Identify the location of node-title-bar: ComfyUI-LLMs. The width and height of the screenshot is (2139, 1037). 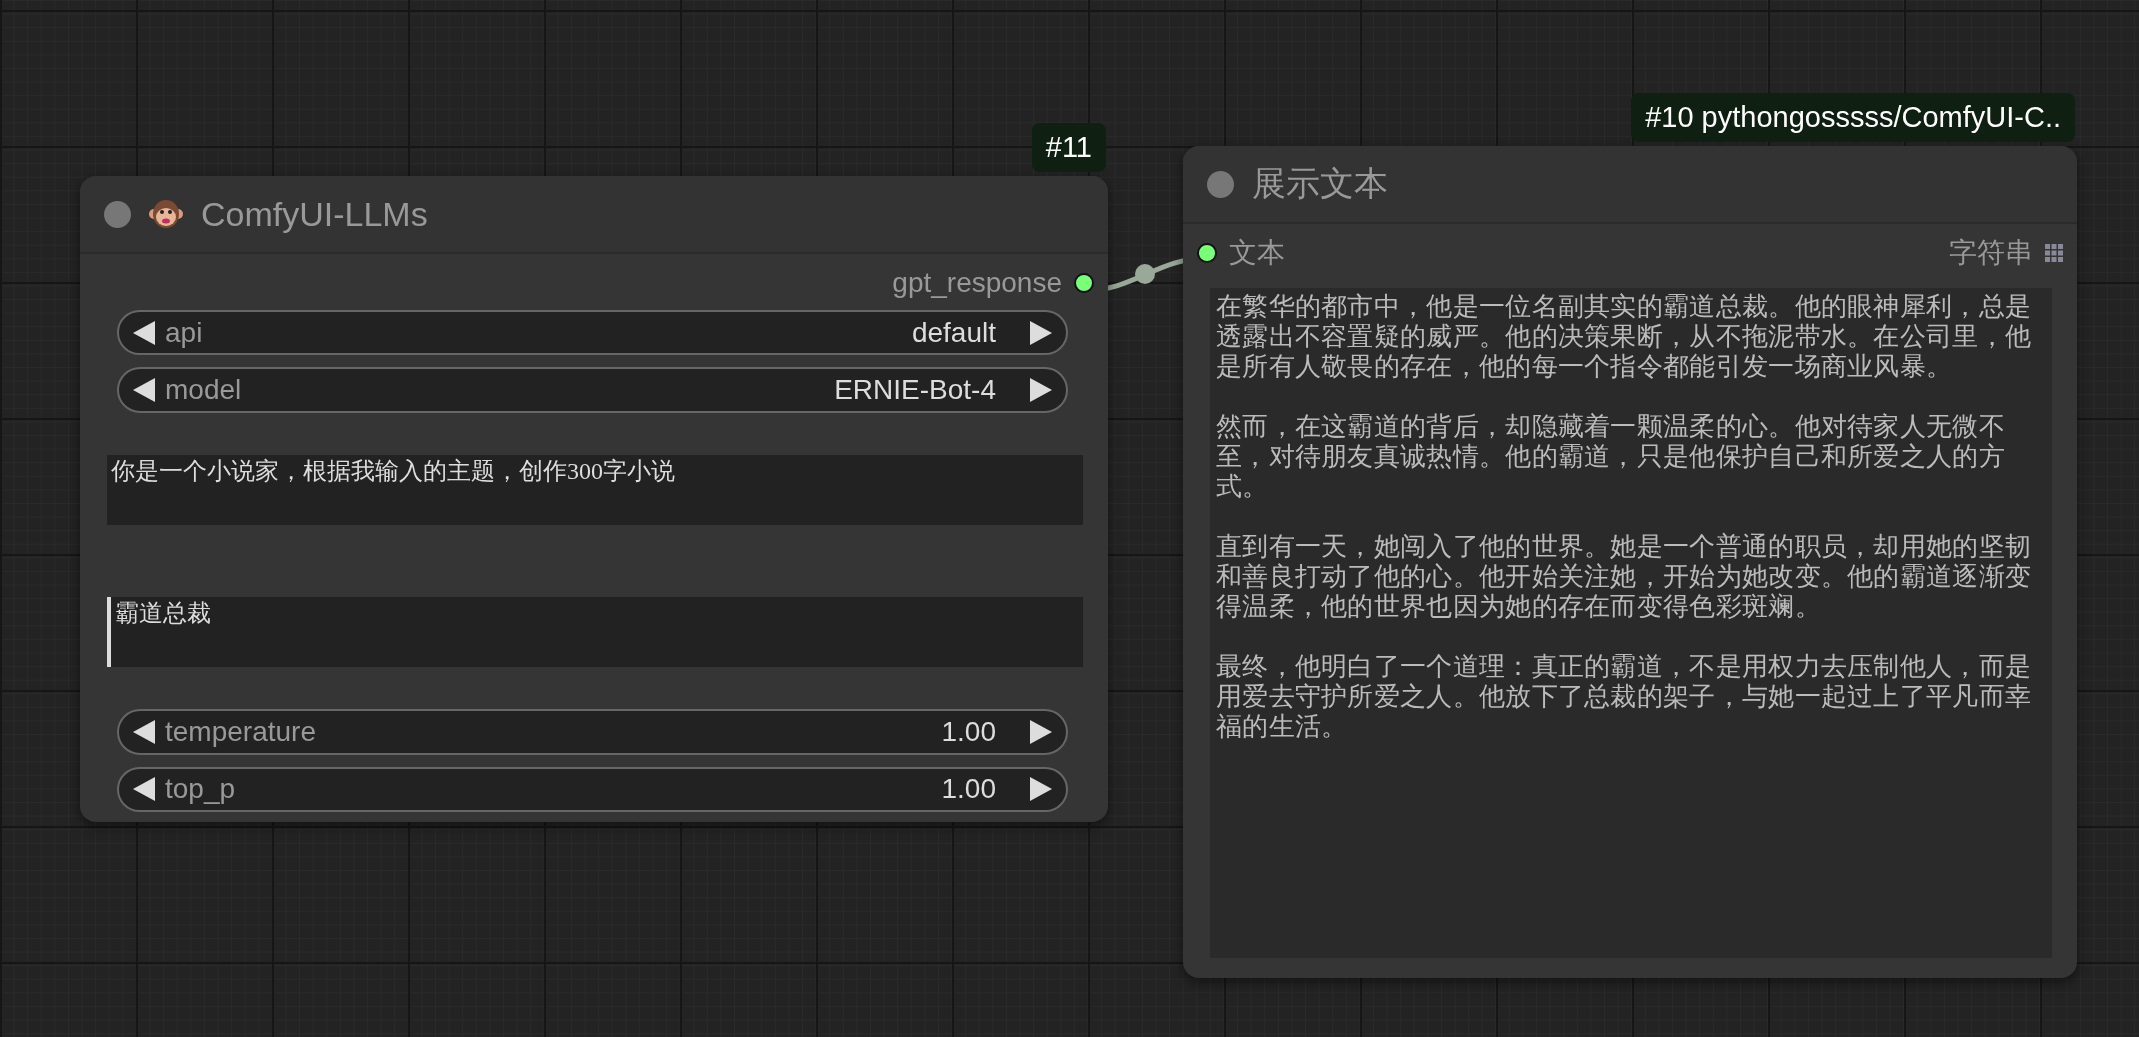
(594, 215).